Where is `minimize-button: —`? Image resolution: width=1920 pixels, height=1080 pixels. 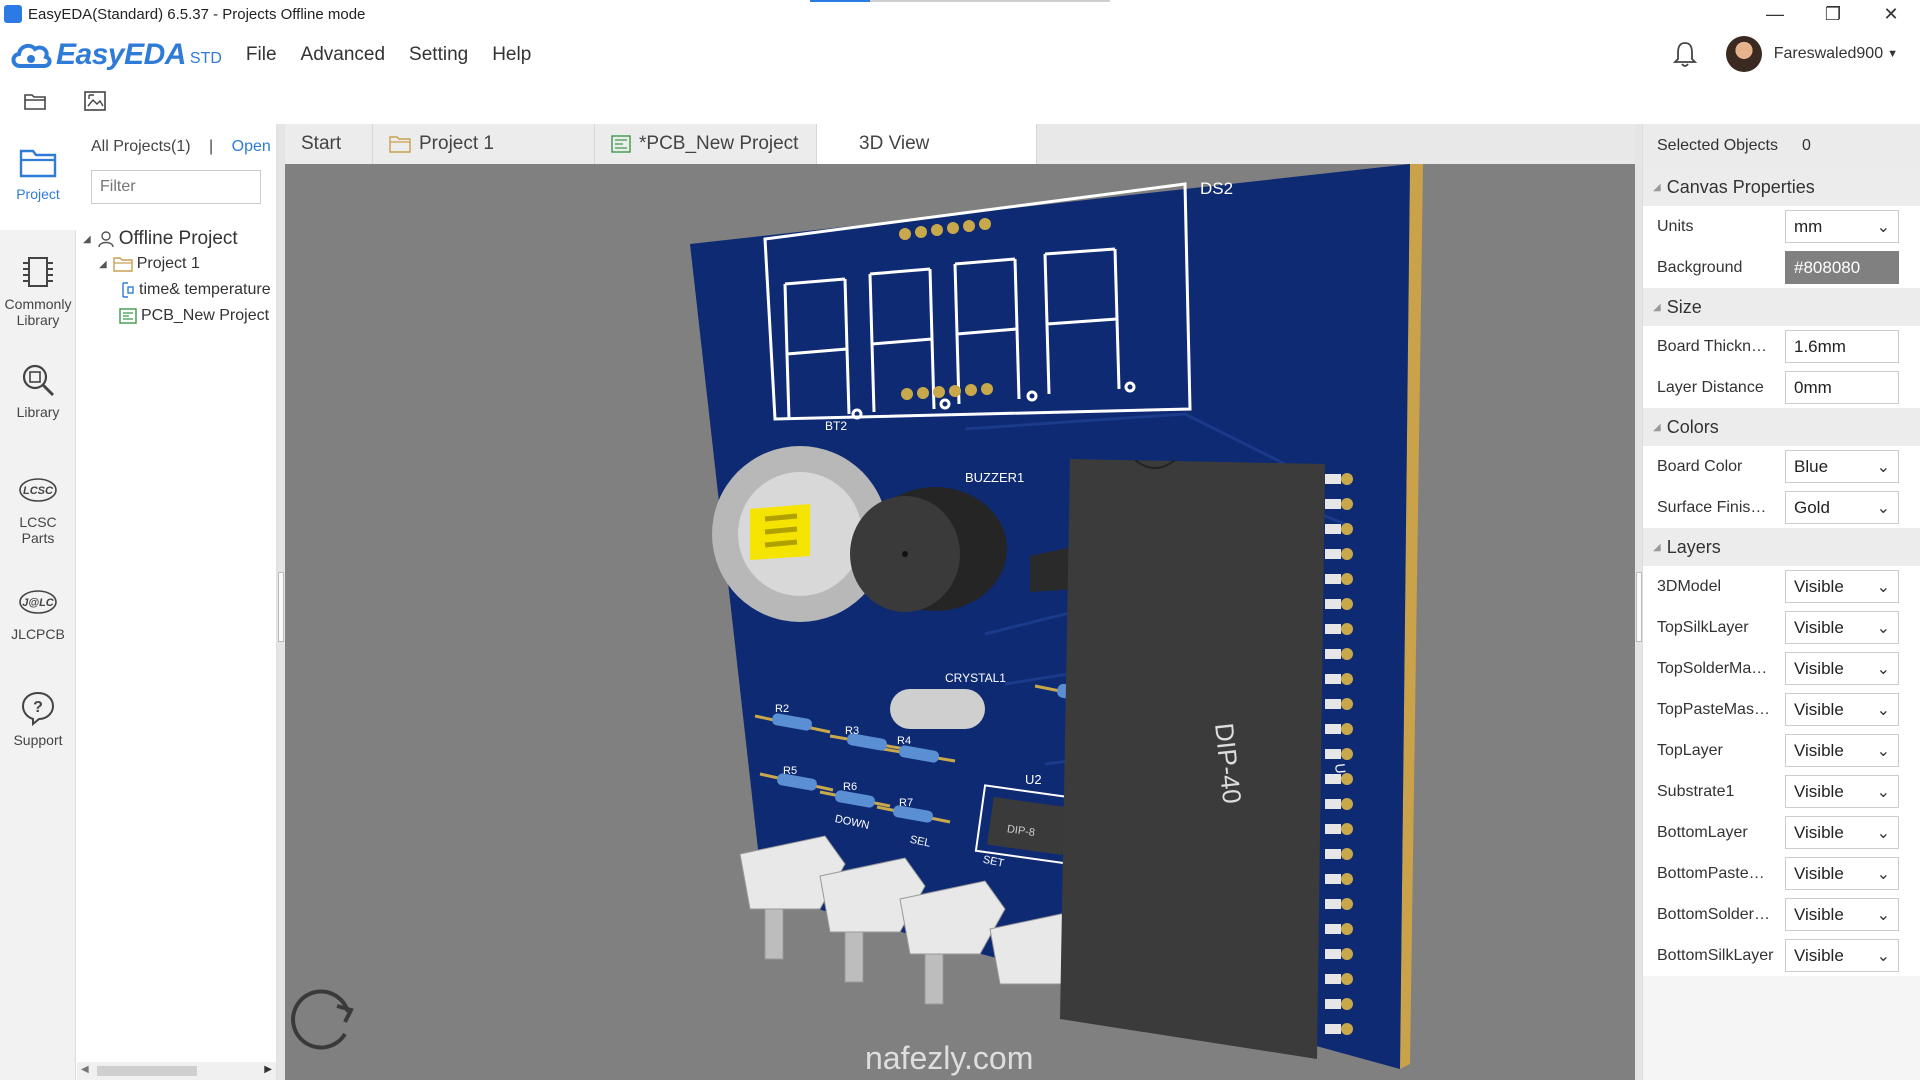 minimize-button: — is located at coordinates (1775, 14).